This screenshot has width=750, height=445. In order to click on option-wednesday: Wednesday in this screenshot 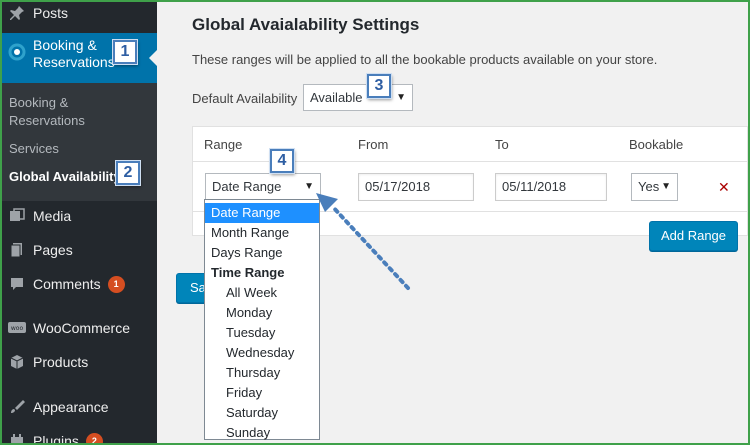, I will do `click(262, 353)`.